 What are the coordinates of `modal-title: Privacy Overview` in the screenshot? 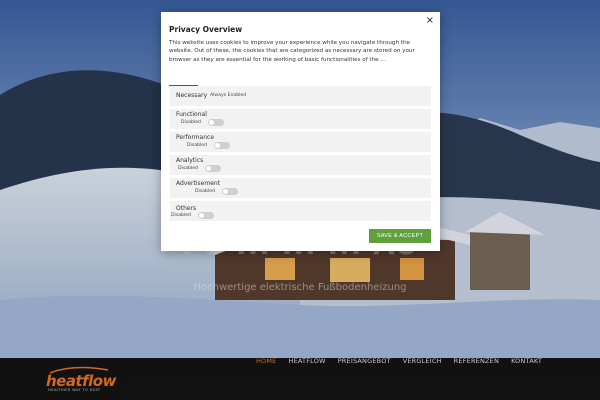 It's located at (206, 29).